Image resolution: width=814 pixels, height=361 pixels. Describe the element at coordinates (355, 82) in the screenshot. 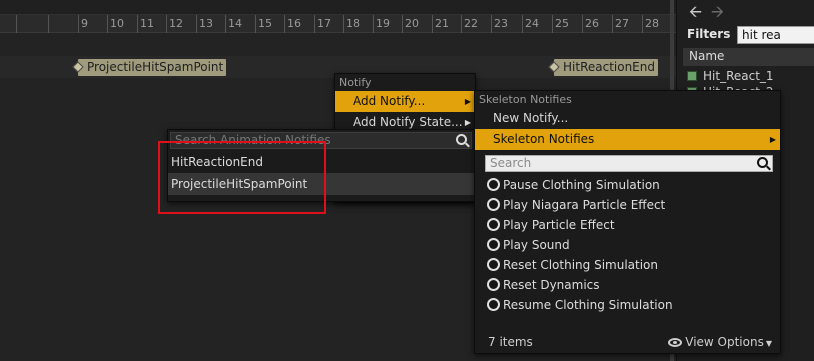

I see `notify-menu-header: Notify` at that location.